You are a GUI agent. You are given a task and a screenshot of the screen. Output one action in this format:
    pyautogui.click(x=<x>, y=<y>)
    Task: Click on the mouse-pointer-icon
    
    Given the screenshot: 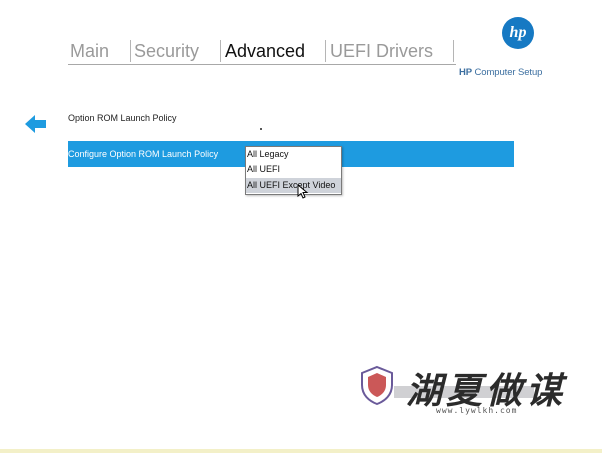 What is the action you would take?
    pyautogui.click(x=303, y=191)
    